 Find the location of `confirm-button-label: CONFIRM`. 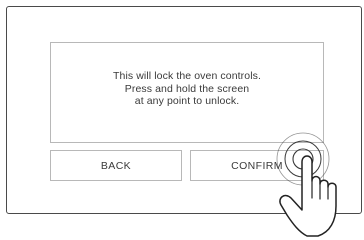

confirm-button-label: CONFIRM is located at coordinates (257, 165).